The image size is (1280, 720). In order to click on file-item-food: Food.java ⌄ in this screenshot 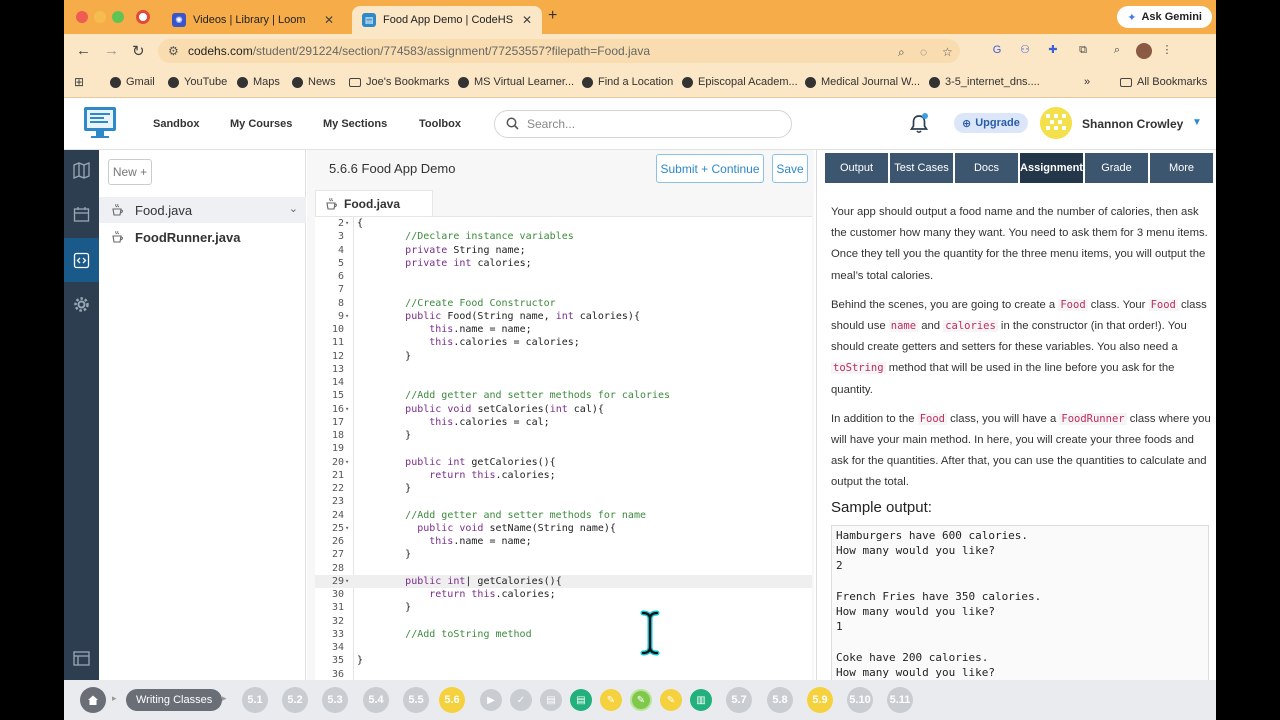, I will do `click(202, 210)`.